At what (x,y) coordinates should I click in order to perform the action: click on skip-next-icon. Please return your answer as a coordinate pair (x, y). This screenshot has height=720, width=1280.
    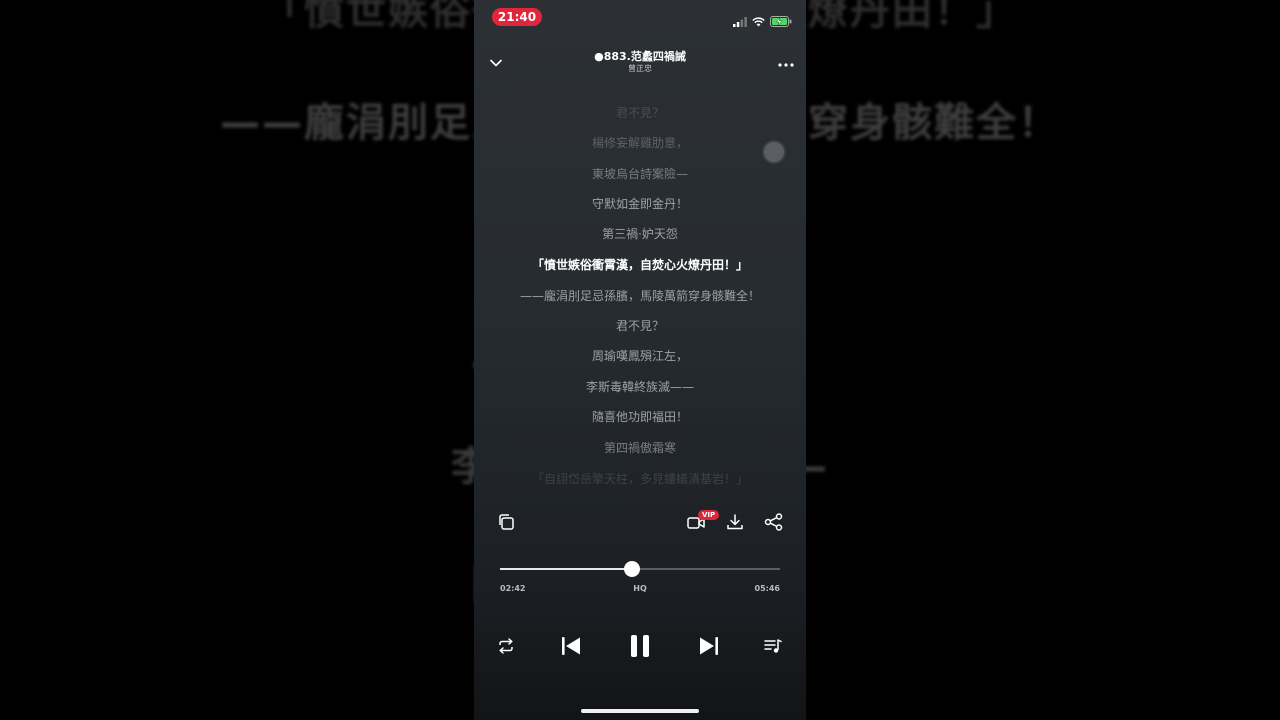
    Looking at the image, I should click on (709, 648).